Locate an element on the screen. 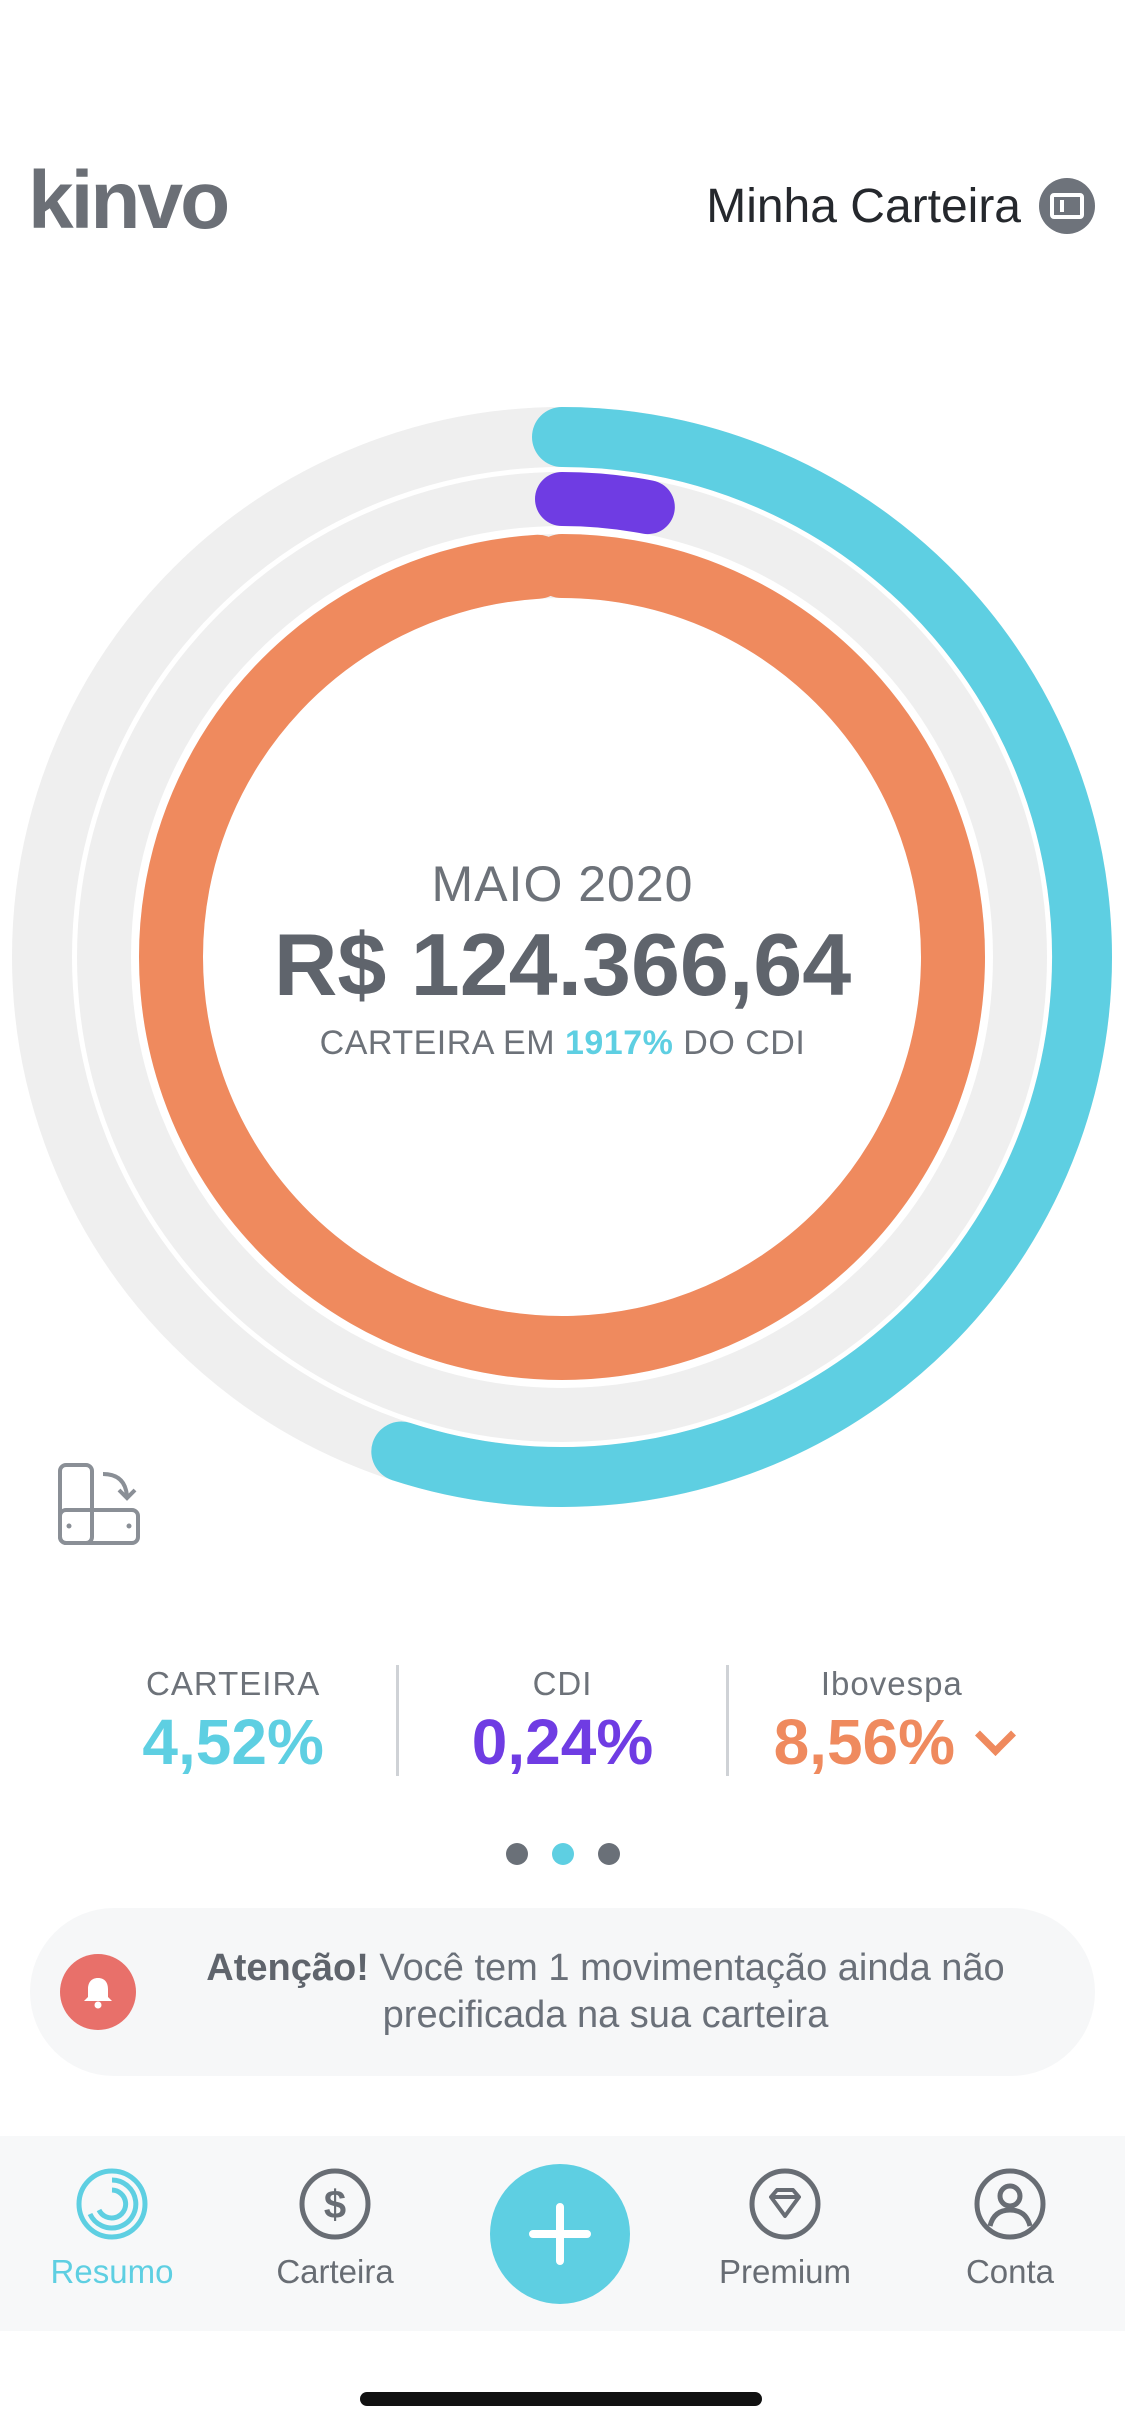 This screenshot has width=1125, height=2436. stat-value: 4,52% is located at coordinates (233, 1742).